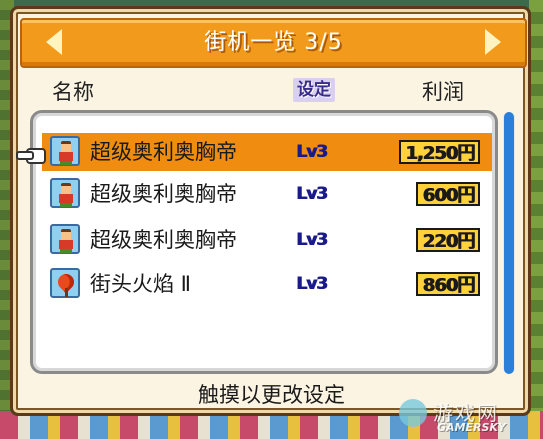 This screenshot has height=439, width=543. I want to click on list-item: 超级奥利奥胸帝 Lv3 1,250円, so click(267, 152).